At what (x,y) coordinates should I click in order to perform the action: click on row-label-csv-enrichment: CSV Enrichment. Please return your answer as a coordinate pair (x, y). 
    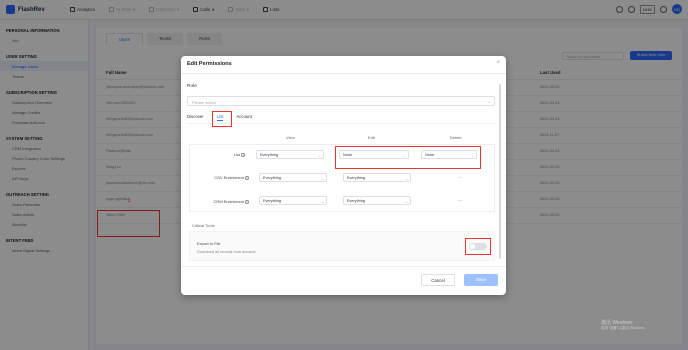
    Looking at the image, I should click on (222, 177).